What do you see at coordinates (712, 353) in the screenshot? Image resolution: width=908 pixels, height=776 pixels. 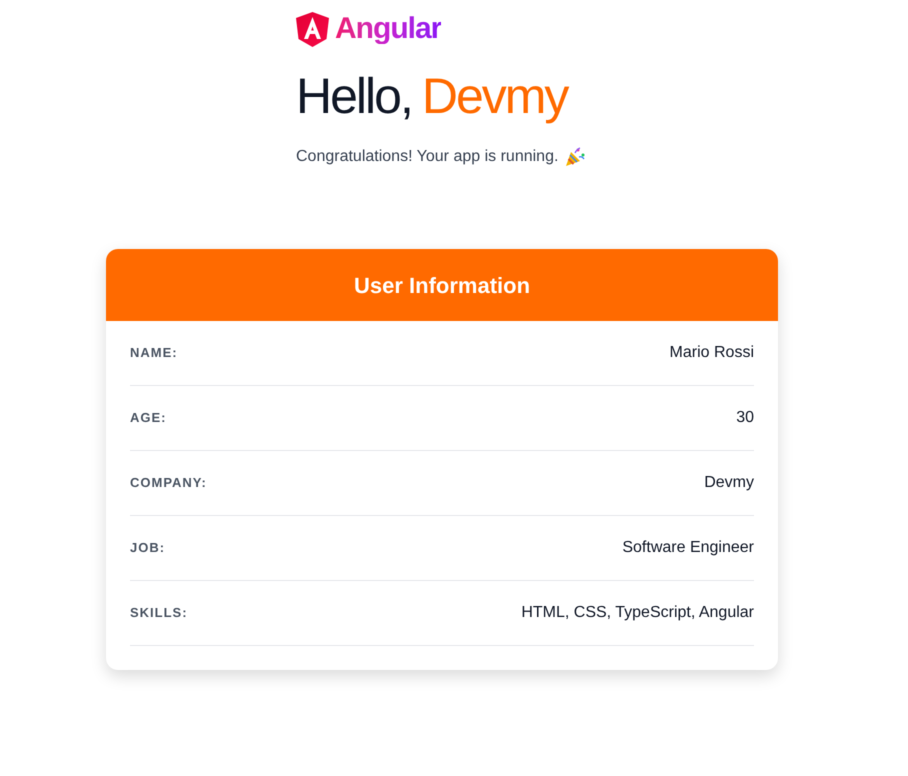 I see `field-value: Mario Rossi` at bounding box center [712, 353].